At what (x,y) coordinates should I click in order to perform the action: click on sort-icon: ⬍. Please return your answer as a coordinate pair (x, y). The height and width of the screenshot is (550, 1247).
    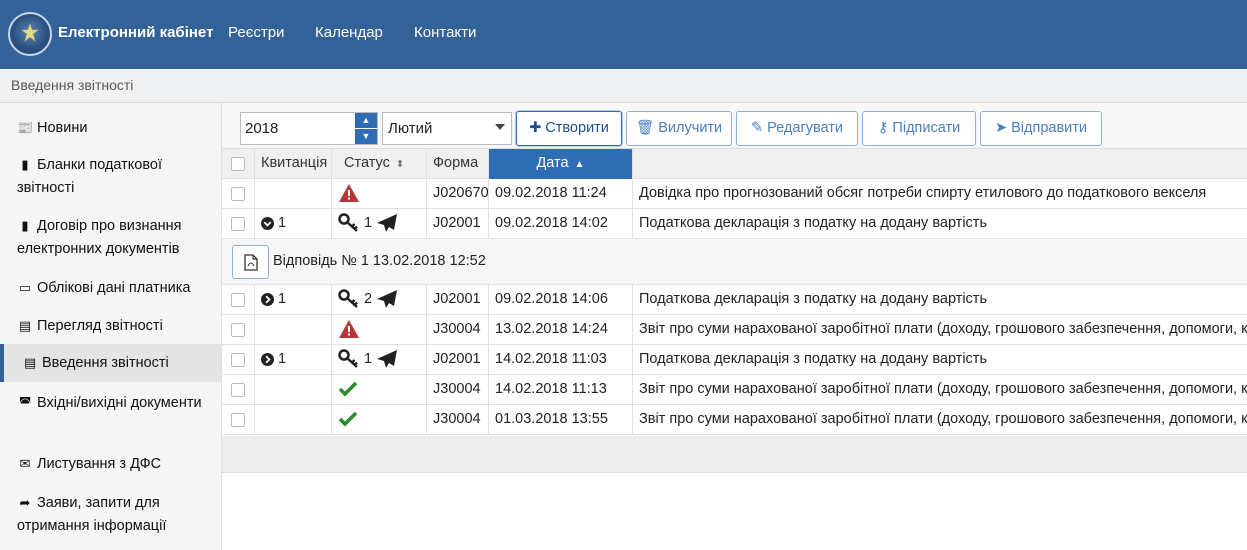
    Looking at the image, I should click on (400, 164).